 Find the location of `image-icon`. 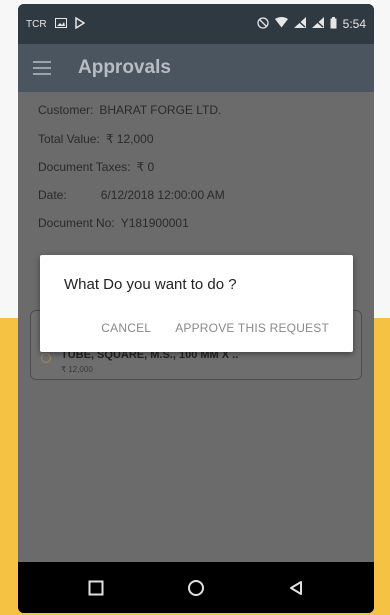

image-icon is located at coordinates (60, 24).